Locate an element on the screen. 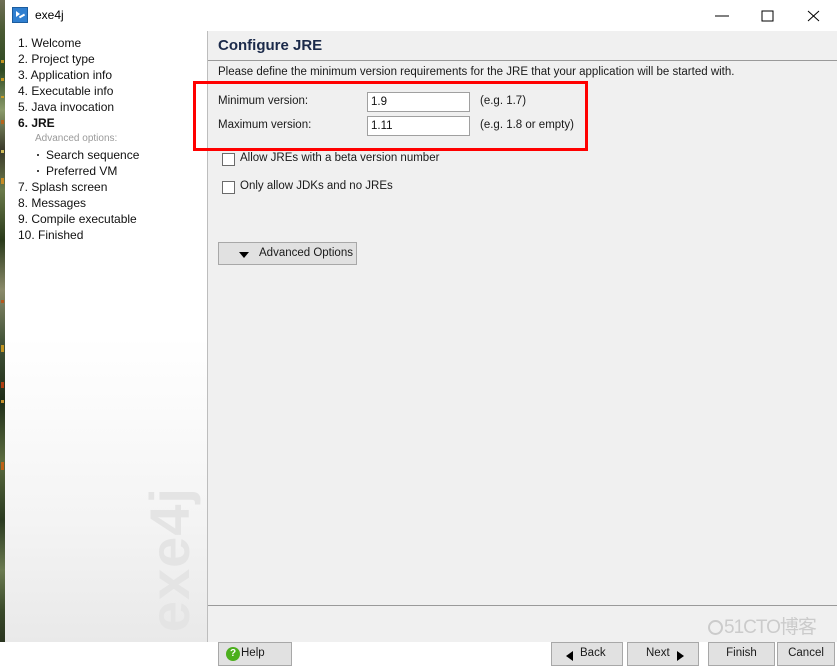 The image size is (837, 666). finish-button: Finish is located at coordinates (741, 654).